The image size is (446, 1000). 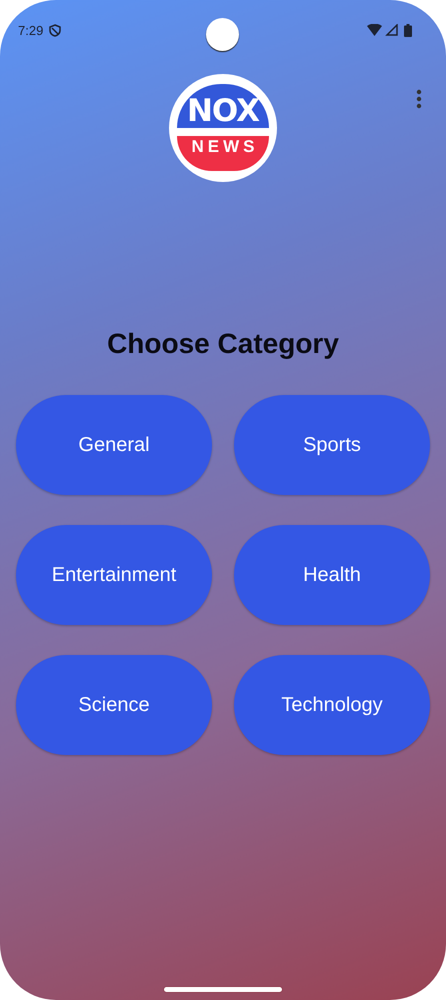 What do you see at coordinates (332, 445) in the screenshot?
I see `category-button: Sports` at bounding box center [332, 445].